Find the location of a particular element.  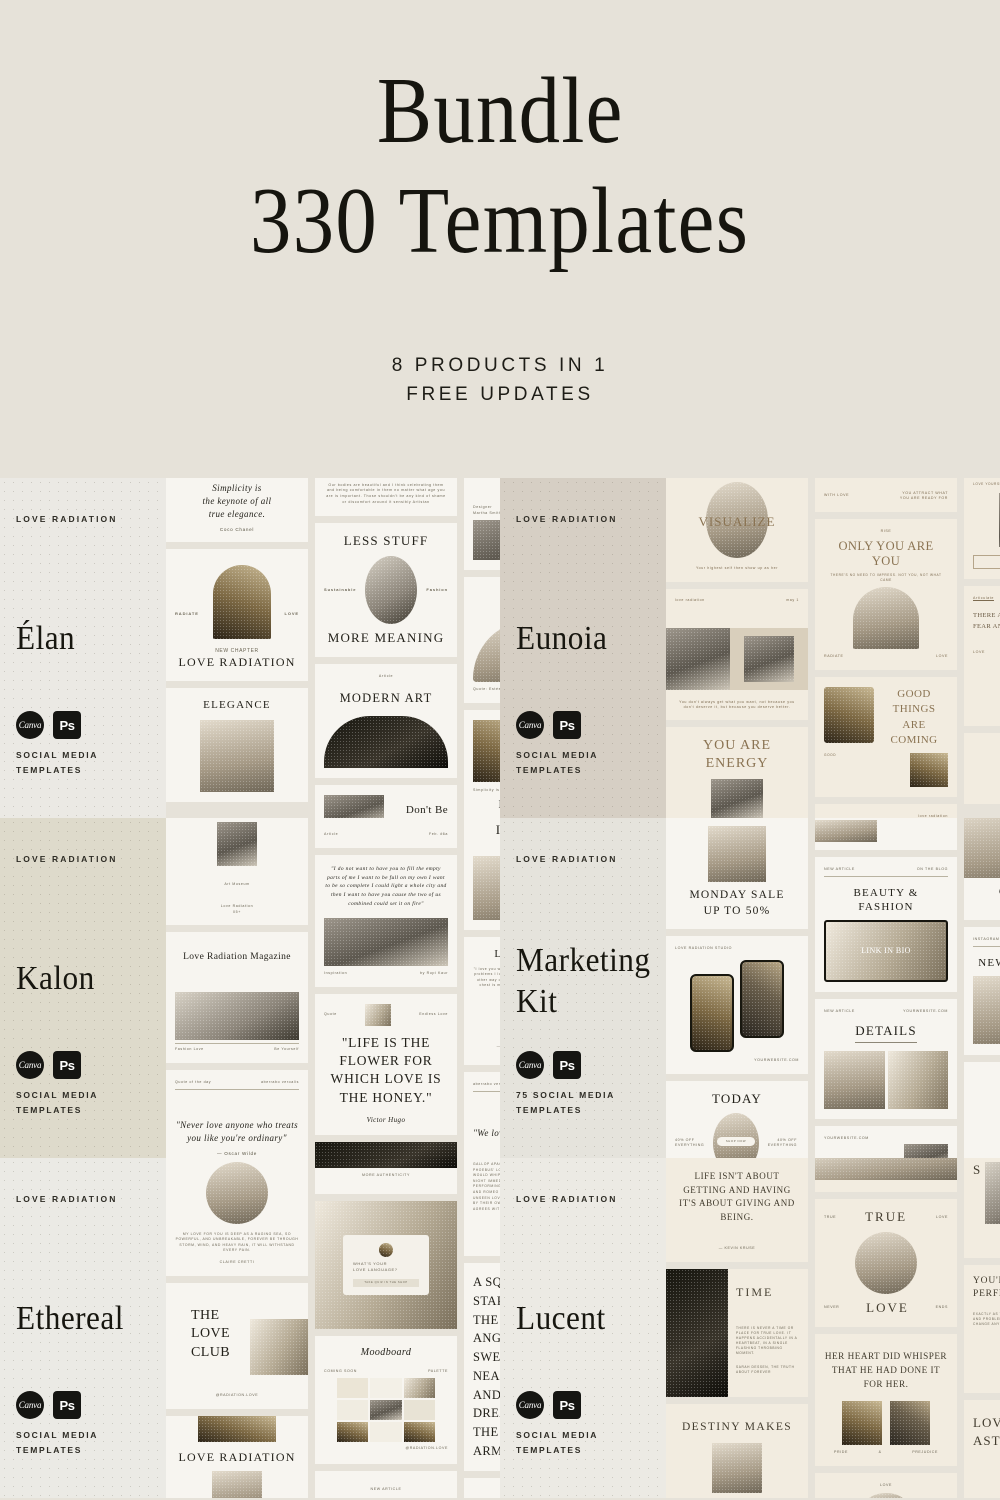

card-tag-mid: & is located at coordinates (880, 1452).